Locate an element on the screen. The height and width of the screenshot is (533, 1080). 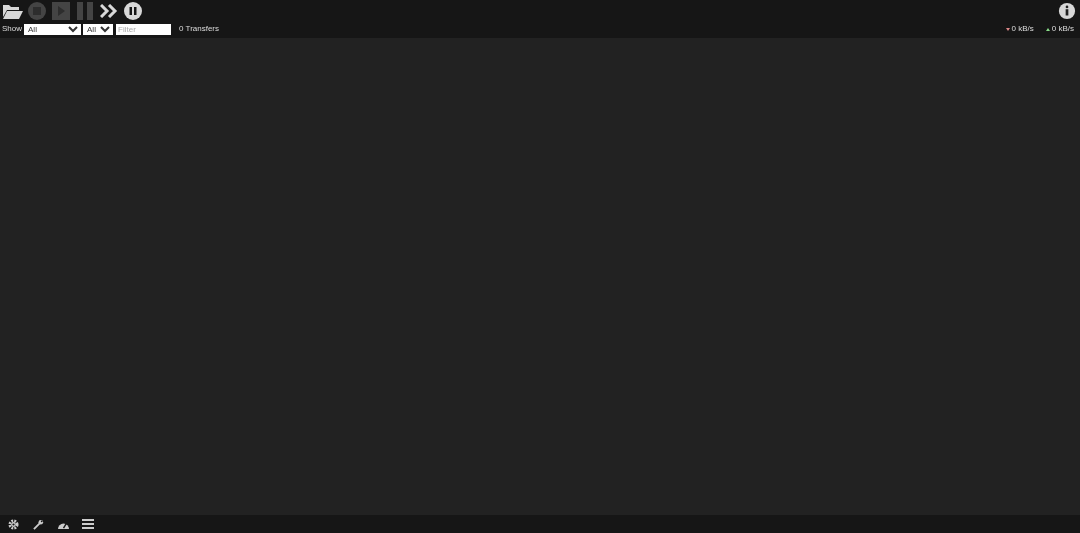
settings-button is located at coordinates (13, 524).